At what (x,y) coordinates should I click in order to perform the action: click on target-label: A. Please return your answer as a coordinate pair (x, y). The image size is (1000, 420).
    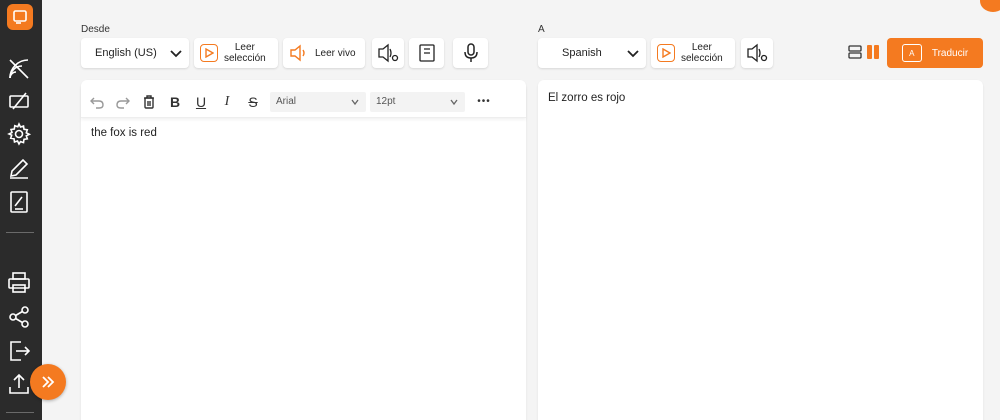
    Looking at the image, I should click on (541, 29).